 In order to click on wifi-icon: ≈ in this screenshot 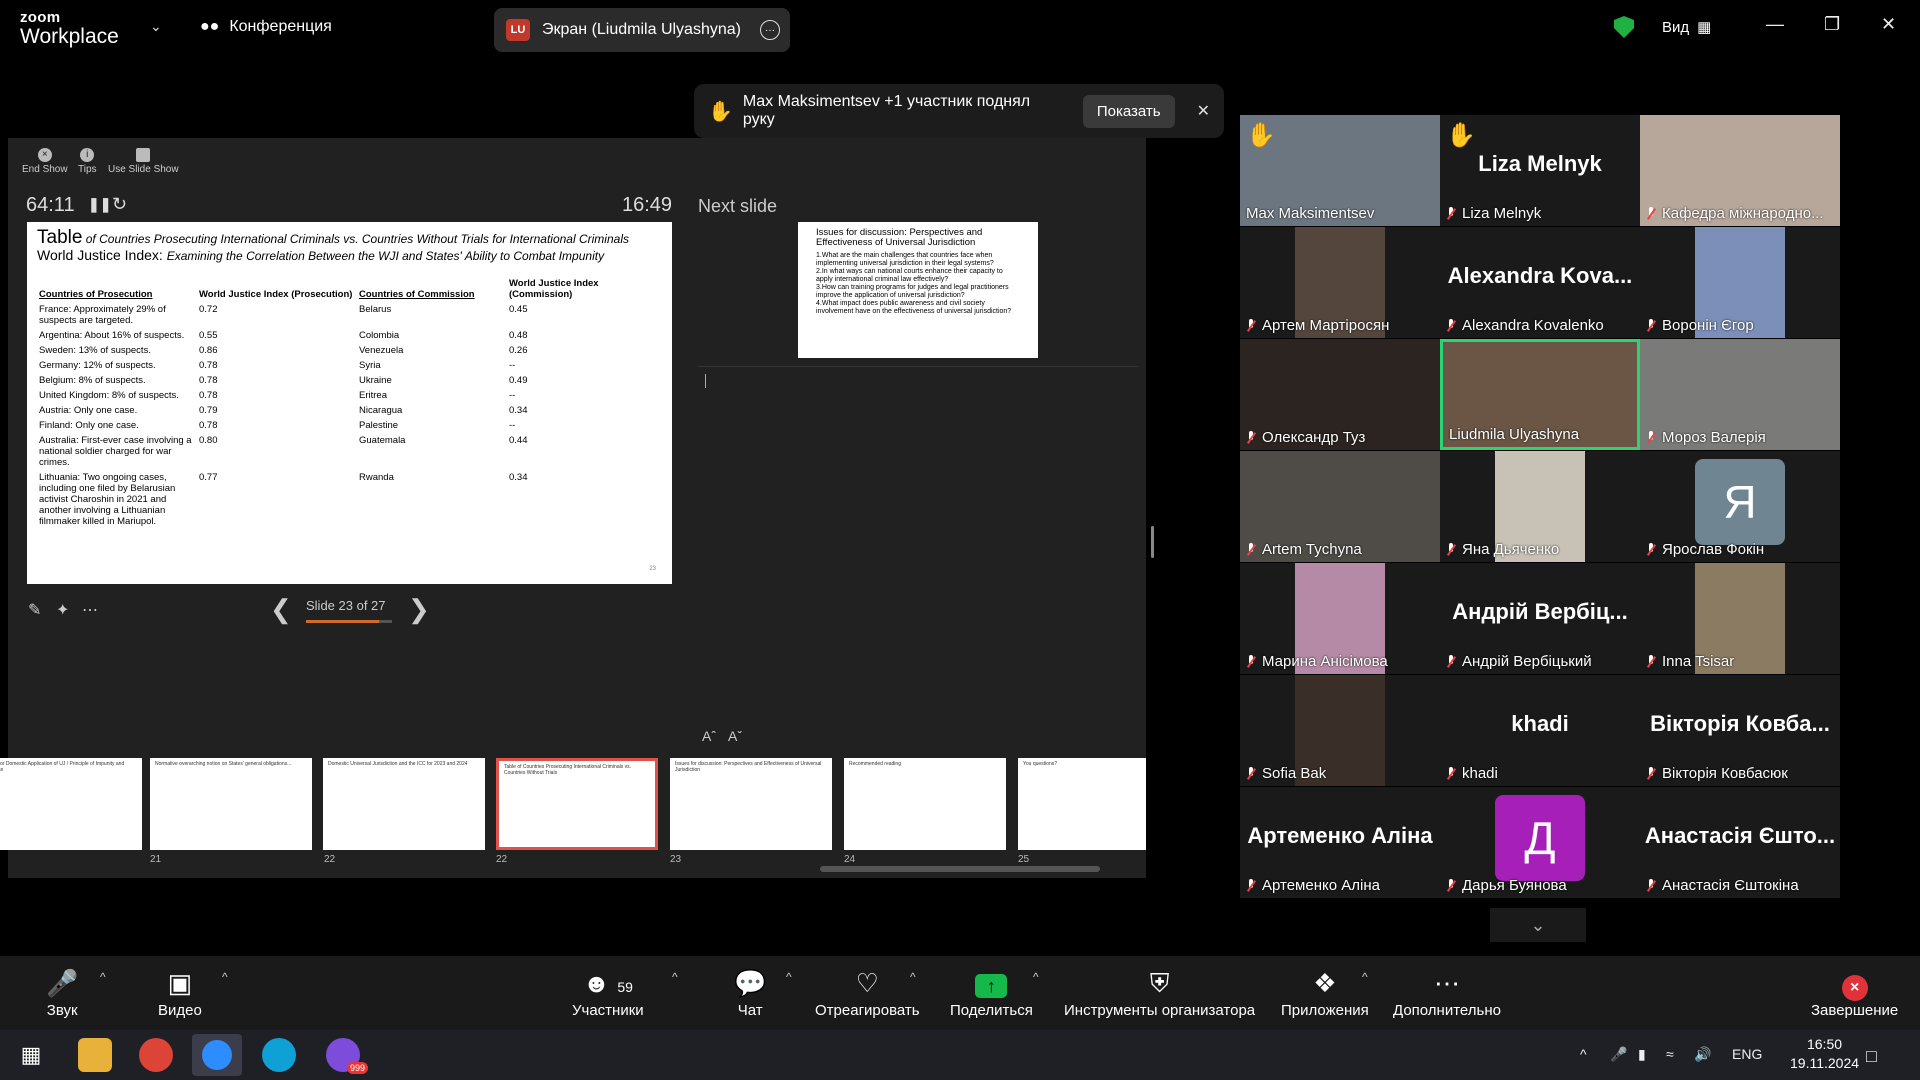, I will do `click(1670, 1054)`.